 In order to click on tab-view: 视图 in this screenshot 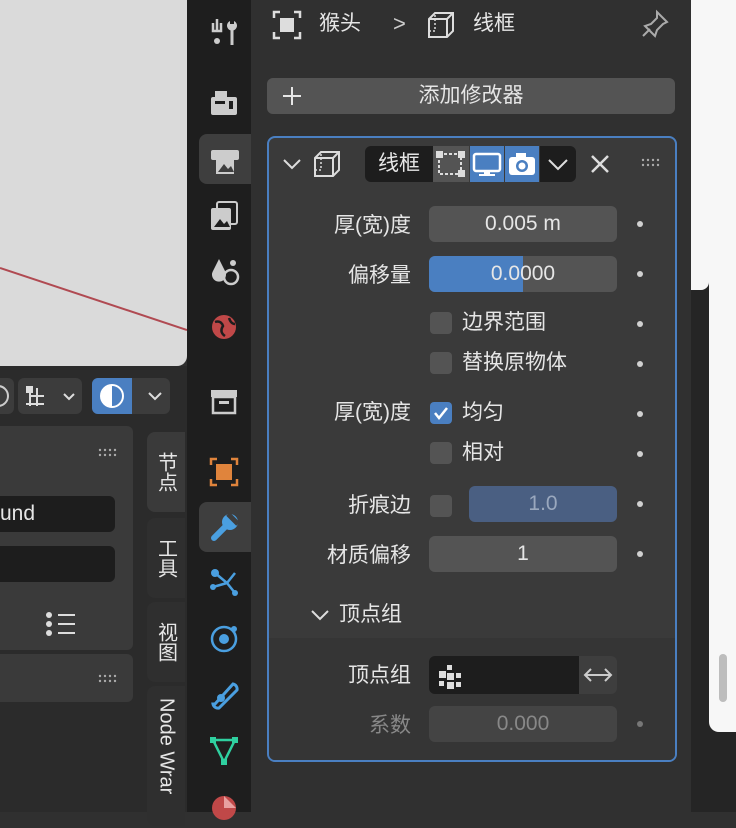, I will do `click(166, 642)`.